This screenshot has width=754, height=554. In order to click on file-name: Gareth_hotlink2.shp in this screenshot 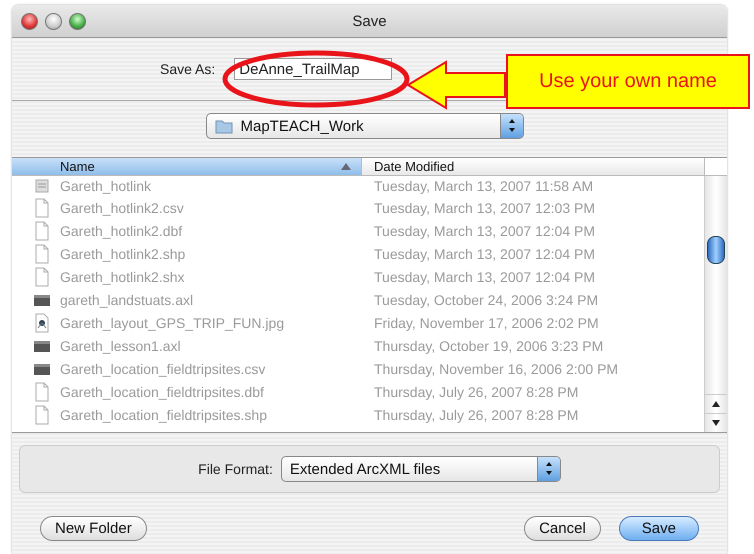, I will do `click(123, 254)`.